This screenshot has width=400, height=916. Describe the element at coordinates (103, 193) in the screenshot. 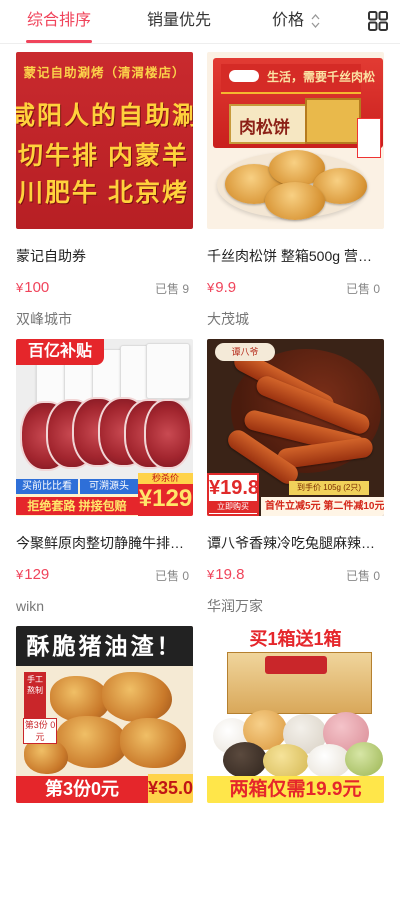

I see `image-caption: 川肥牛 北京烤` at that location.